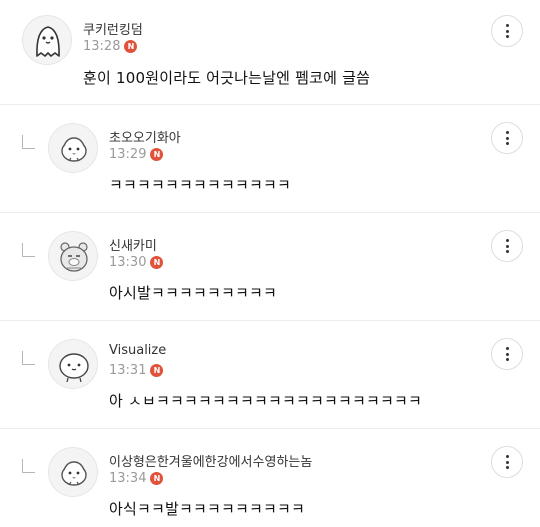  Describe the element at coordinates (73, 256) in the screenshot. I see `bear-avatar-icon` at that location.